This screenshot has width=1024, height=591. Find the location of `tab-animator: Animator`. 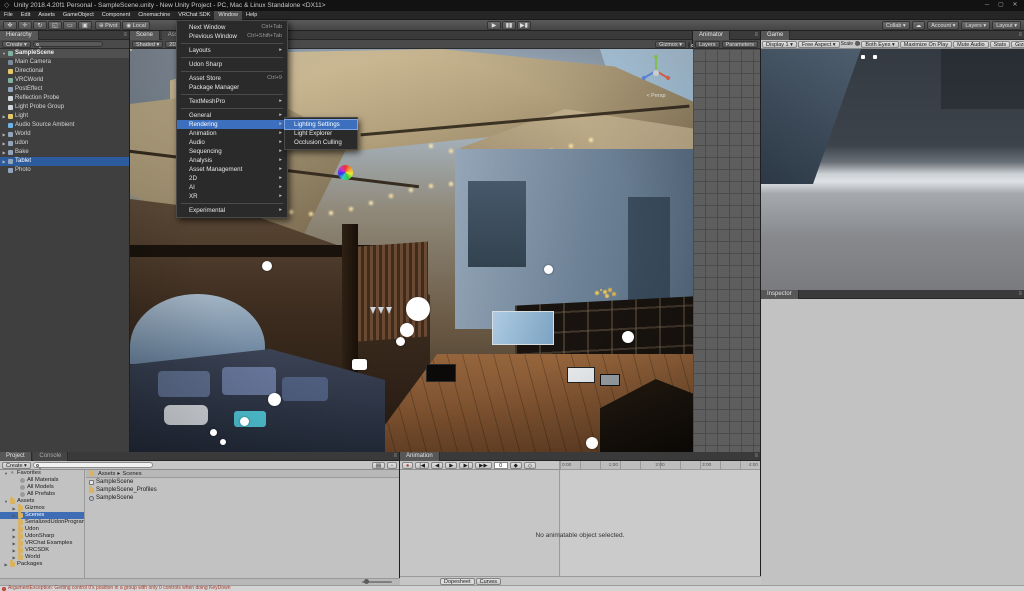

tab-animator: Animator is located at coordinates (712, 35).